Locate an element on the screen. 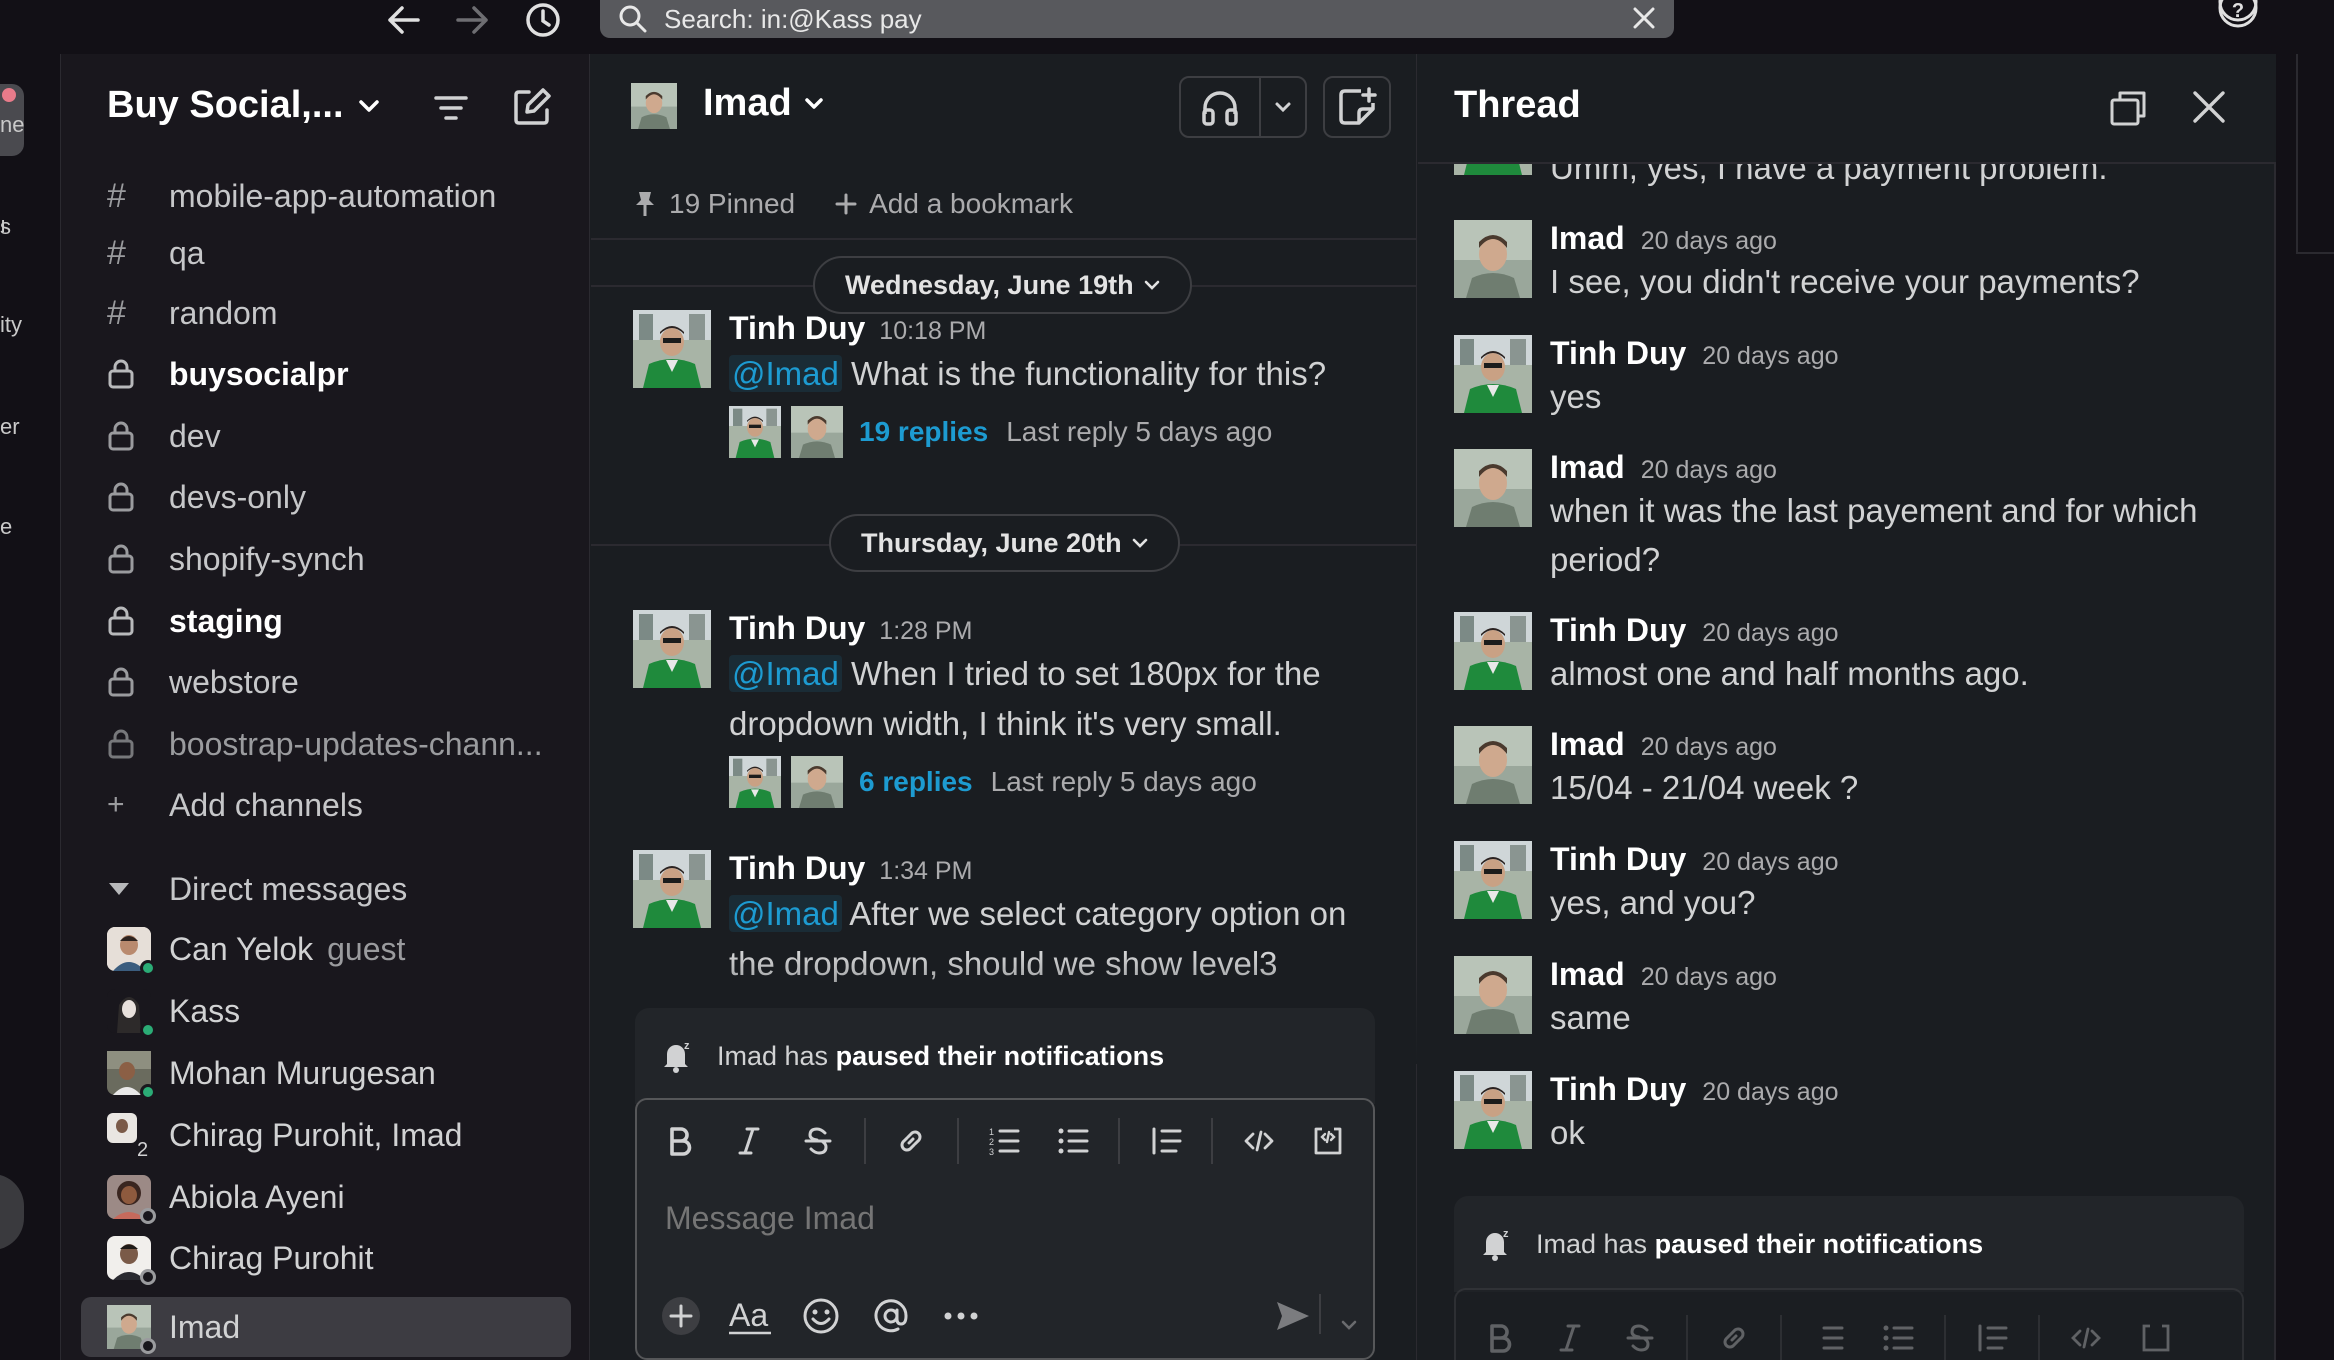 Image resolution: width=2334 pixels, height=1360 pixels. dm-mohan-murugesan: Mohan Murugesan is located at coordinates (271, 1073).